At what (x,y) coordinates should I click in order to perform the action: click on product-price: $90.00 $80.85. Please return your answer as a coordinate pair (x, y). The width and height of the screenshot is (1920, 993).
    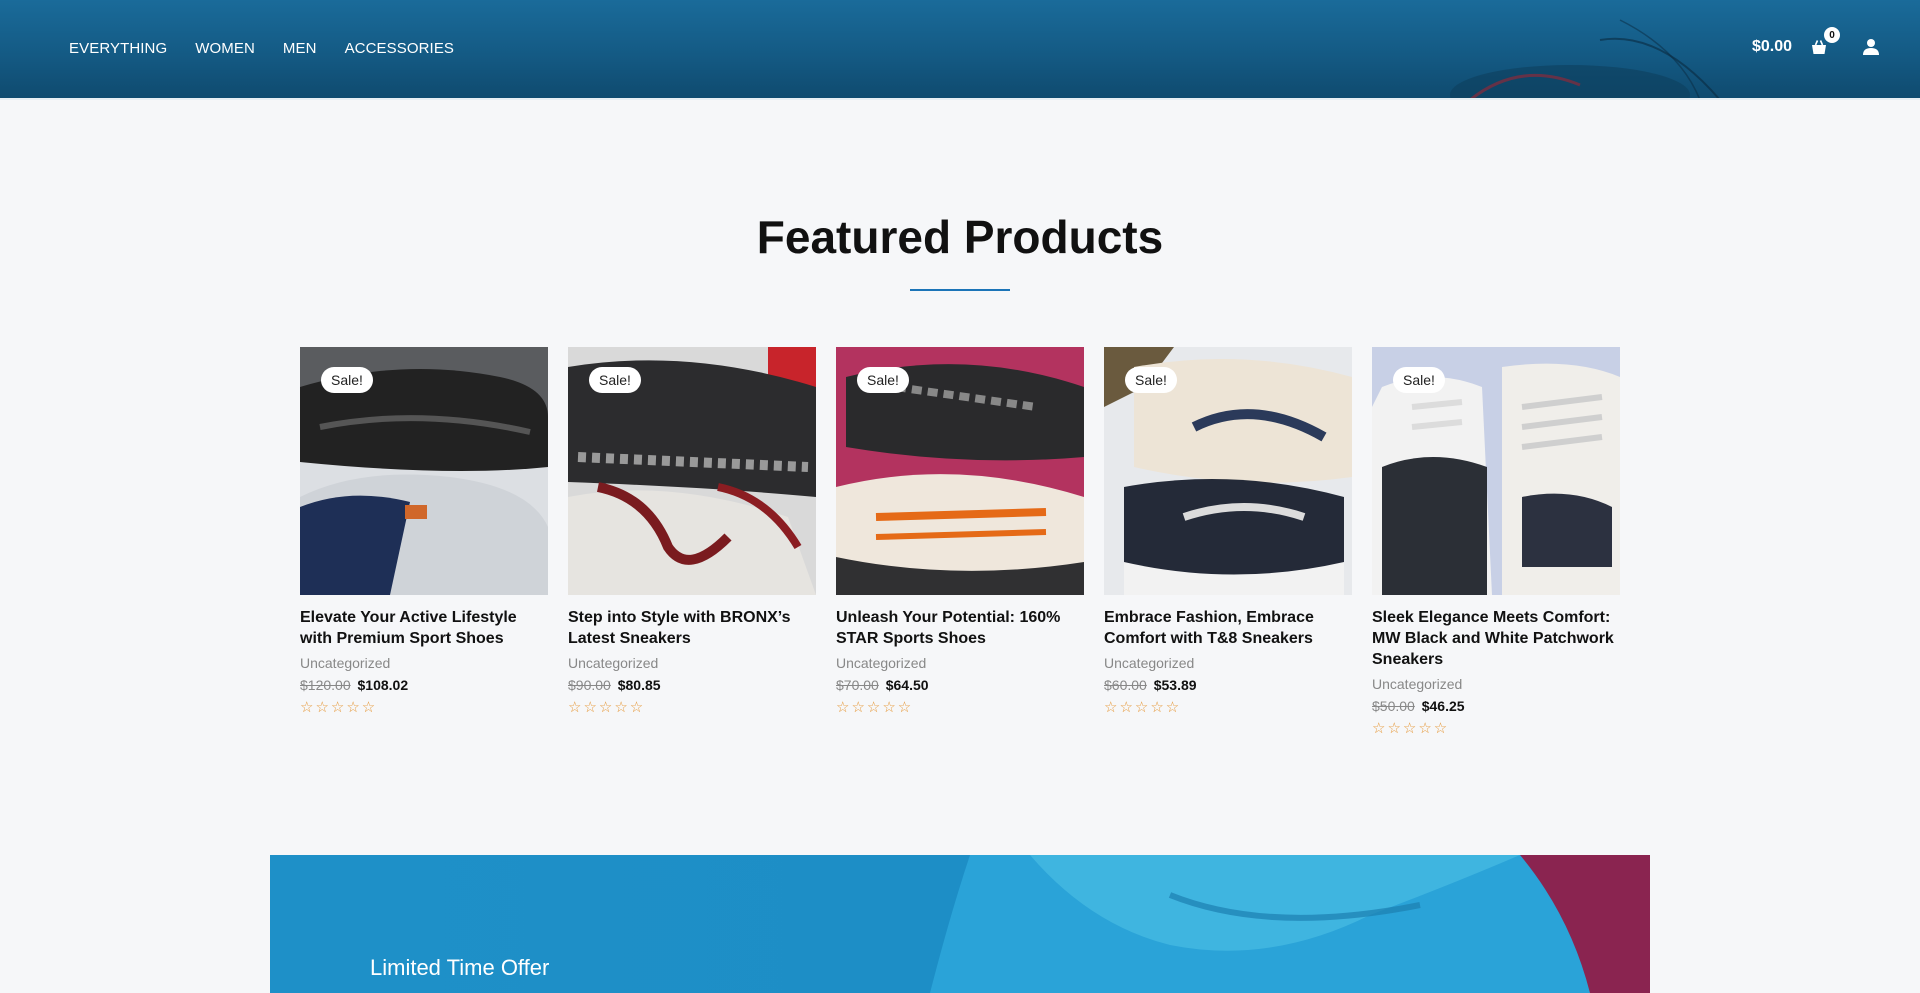
    Looking at the image, I should click on (692, 685).